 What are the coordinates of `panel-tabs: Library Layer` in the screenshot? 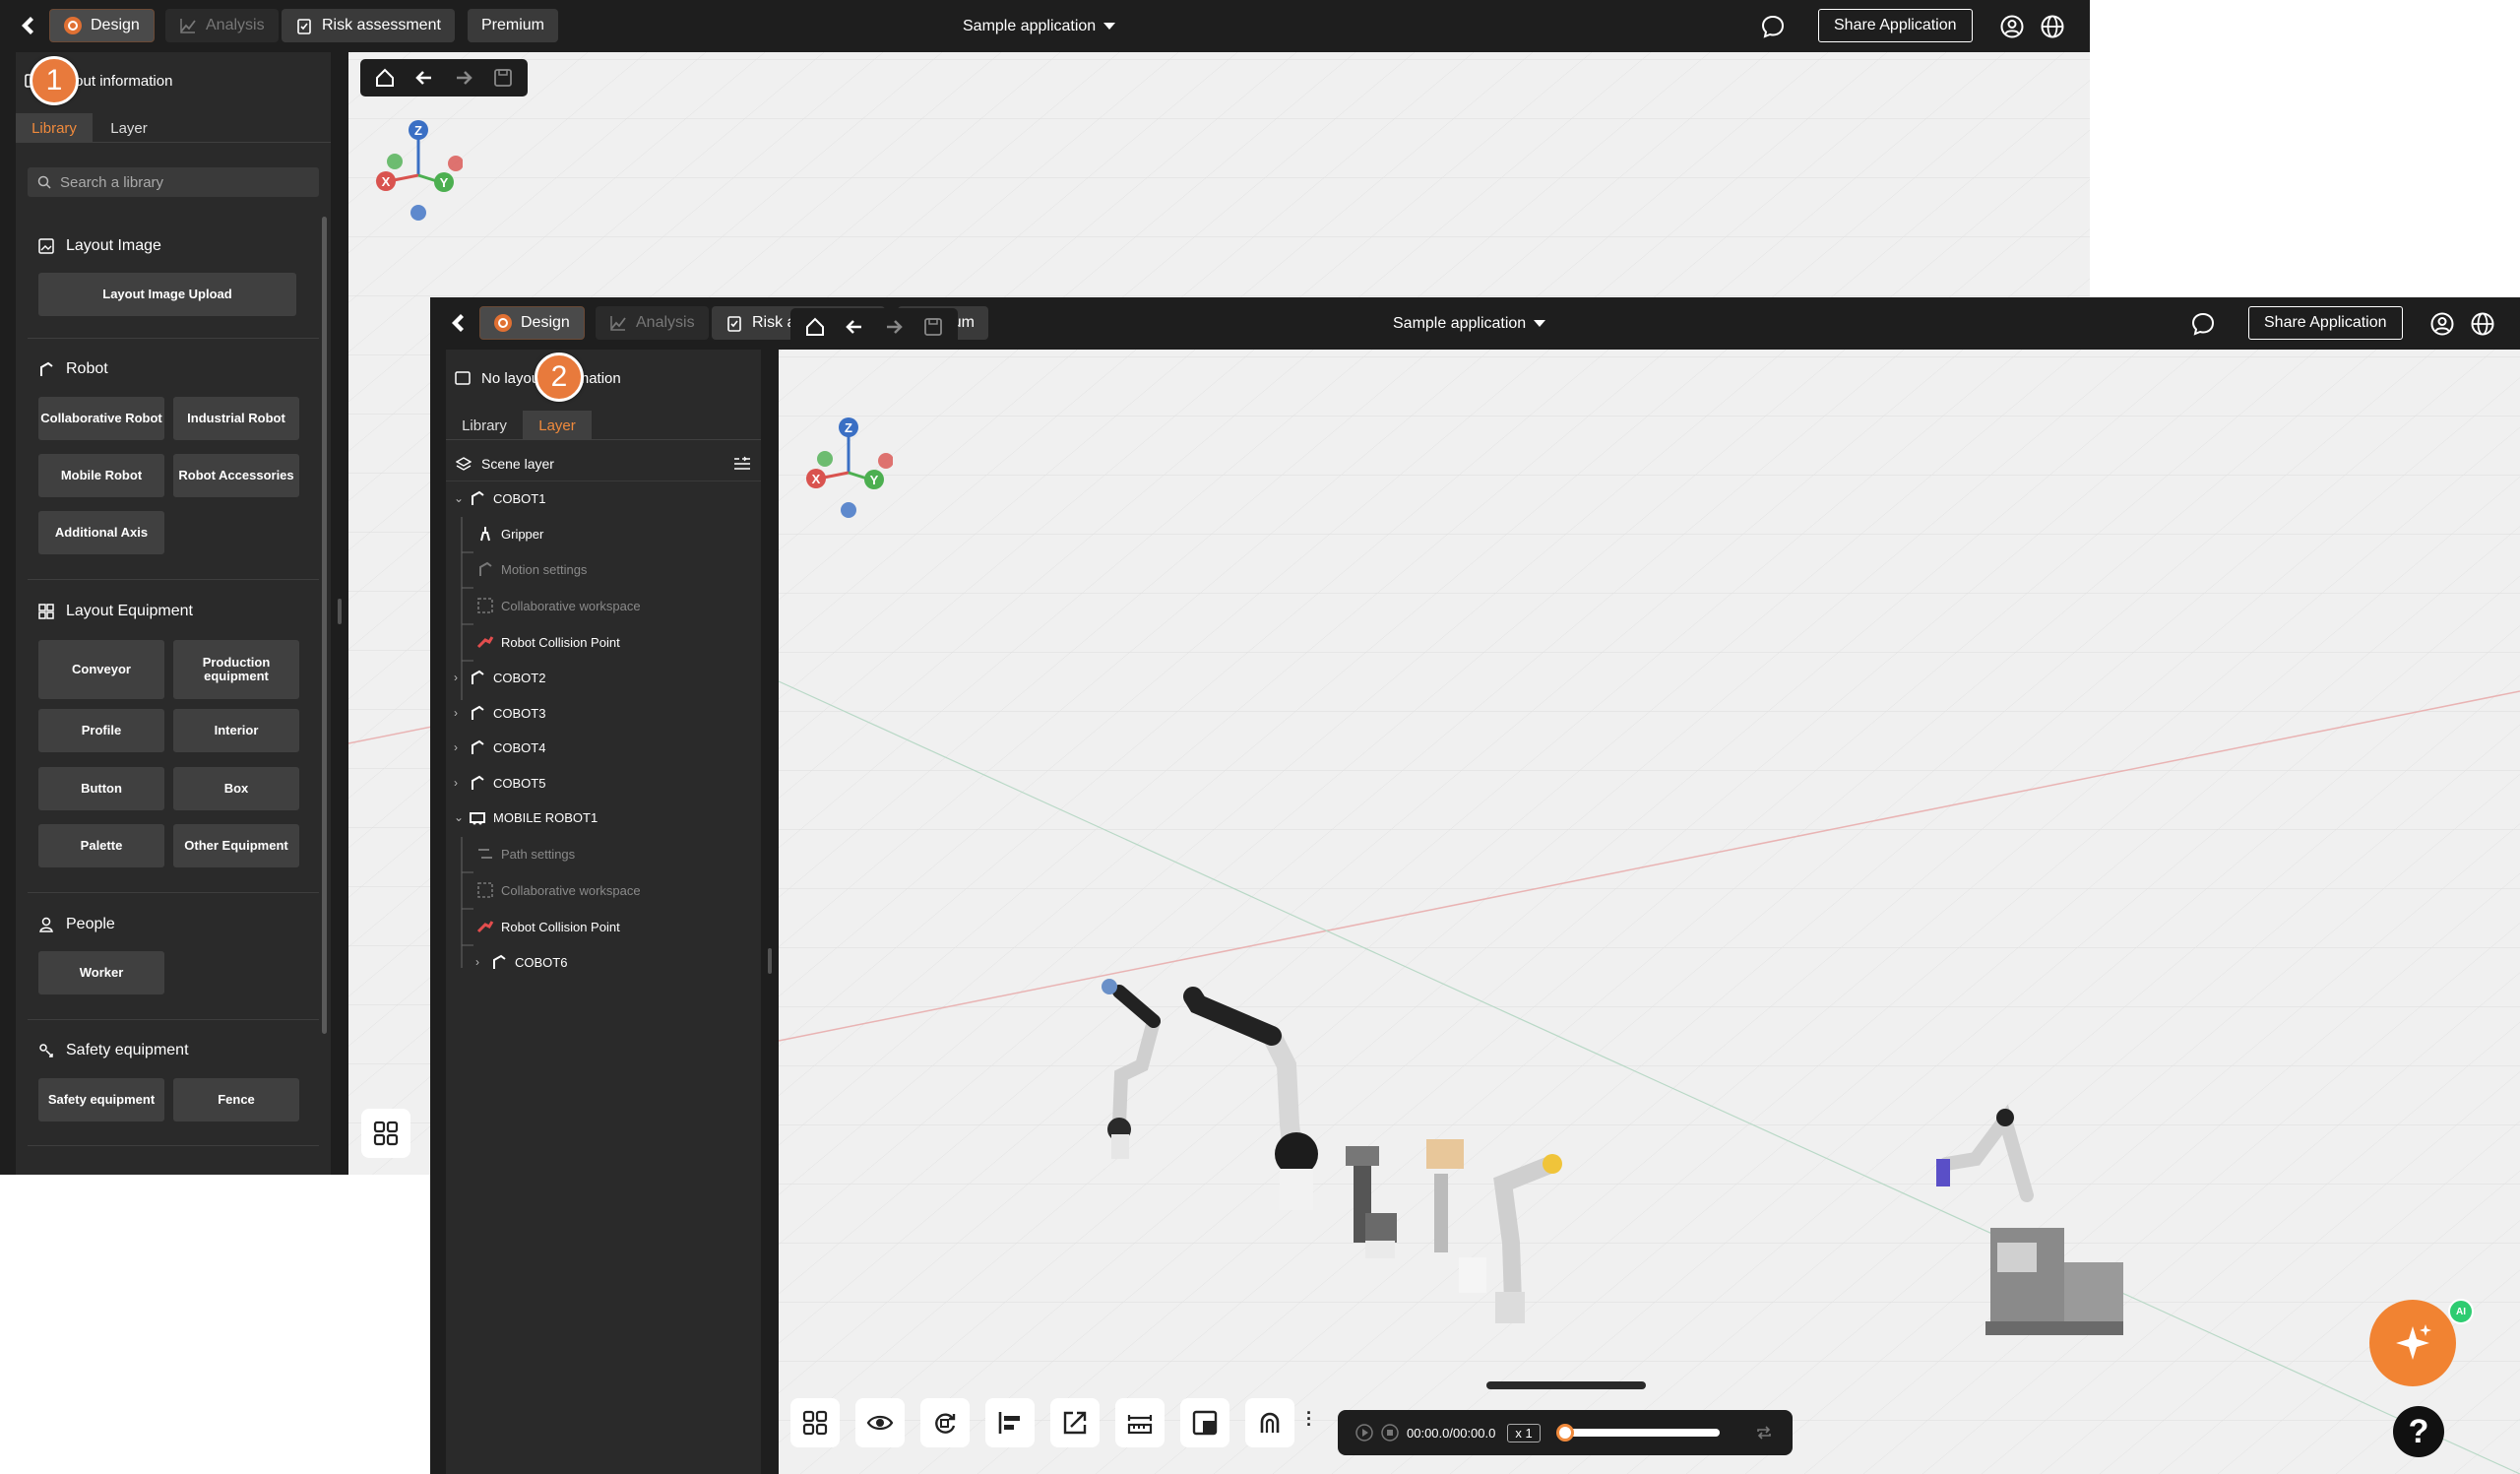 It's located at (173, 128).